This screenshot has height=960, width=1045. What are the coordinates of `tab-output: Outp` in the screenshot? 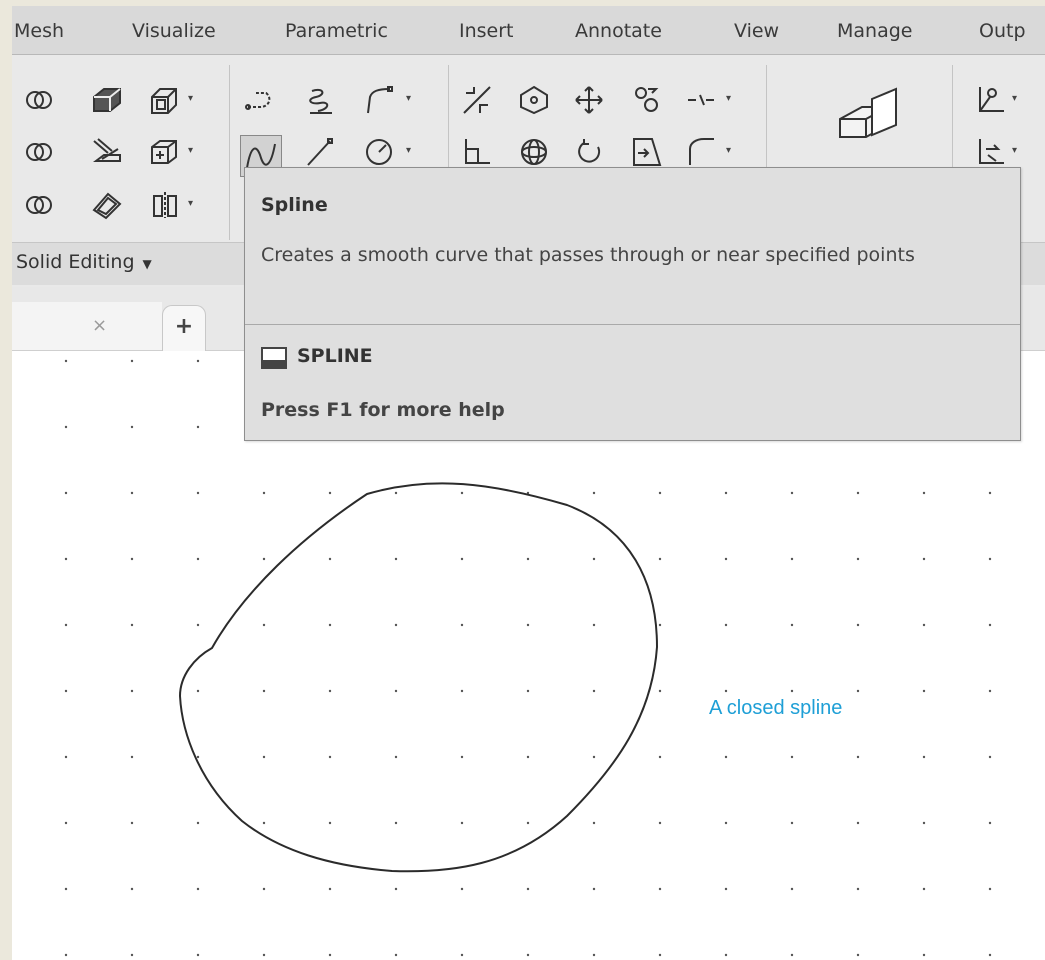 It's located at (1002, 31).